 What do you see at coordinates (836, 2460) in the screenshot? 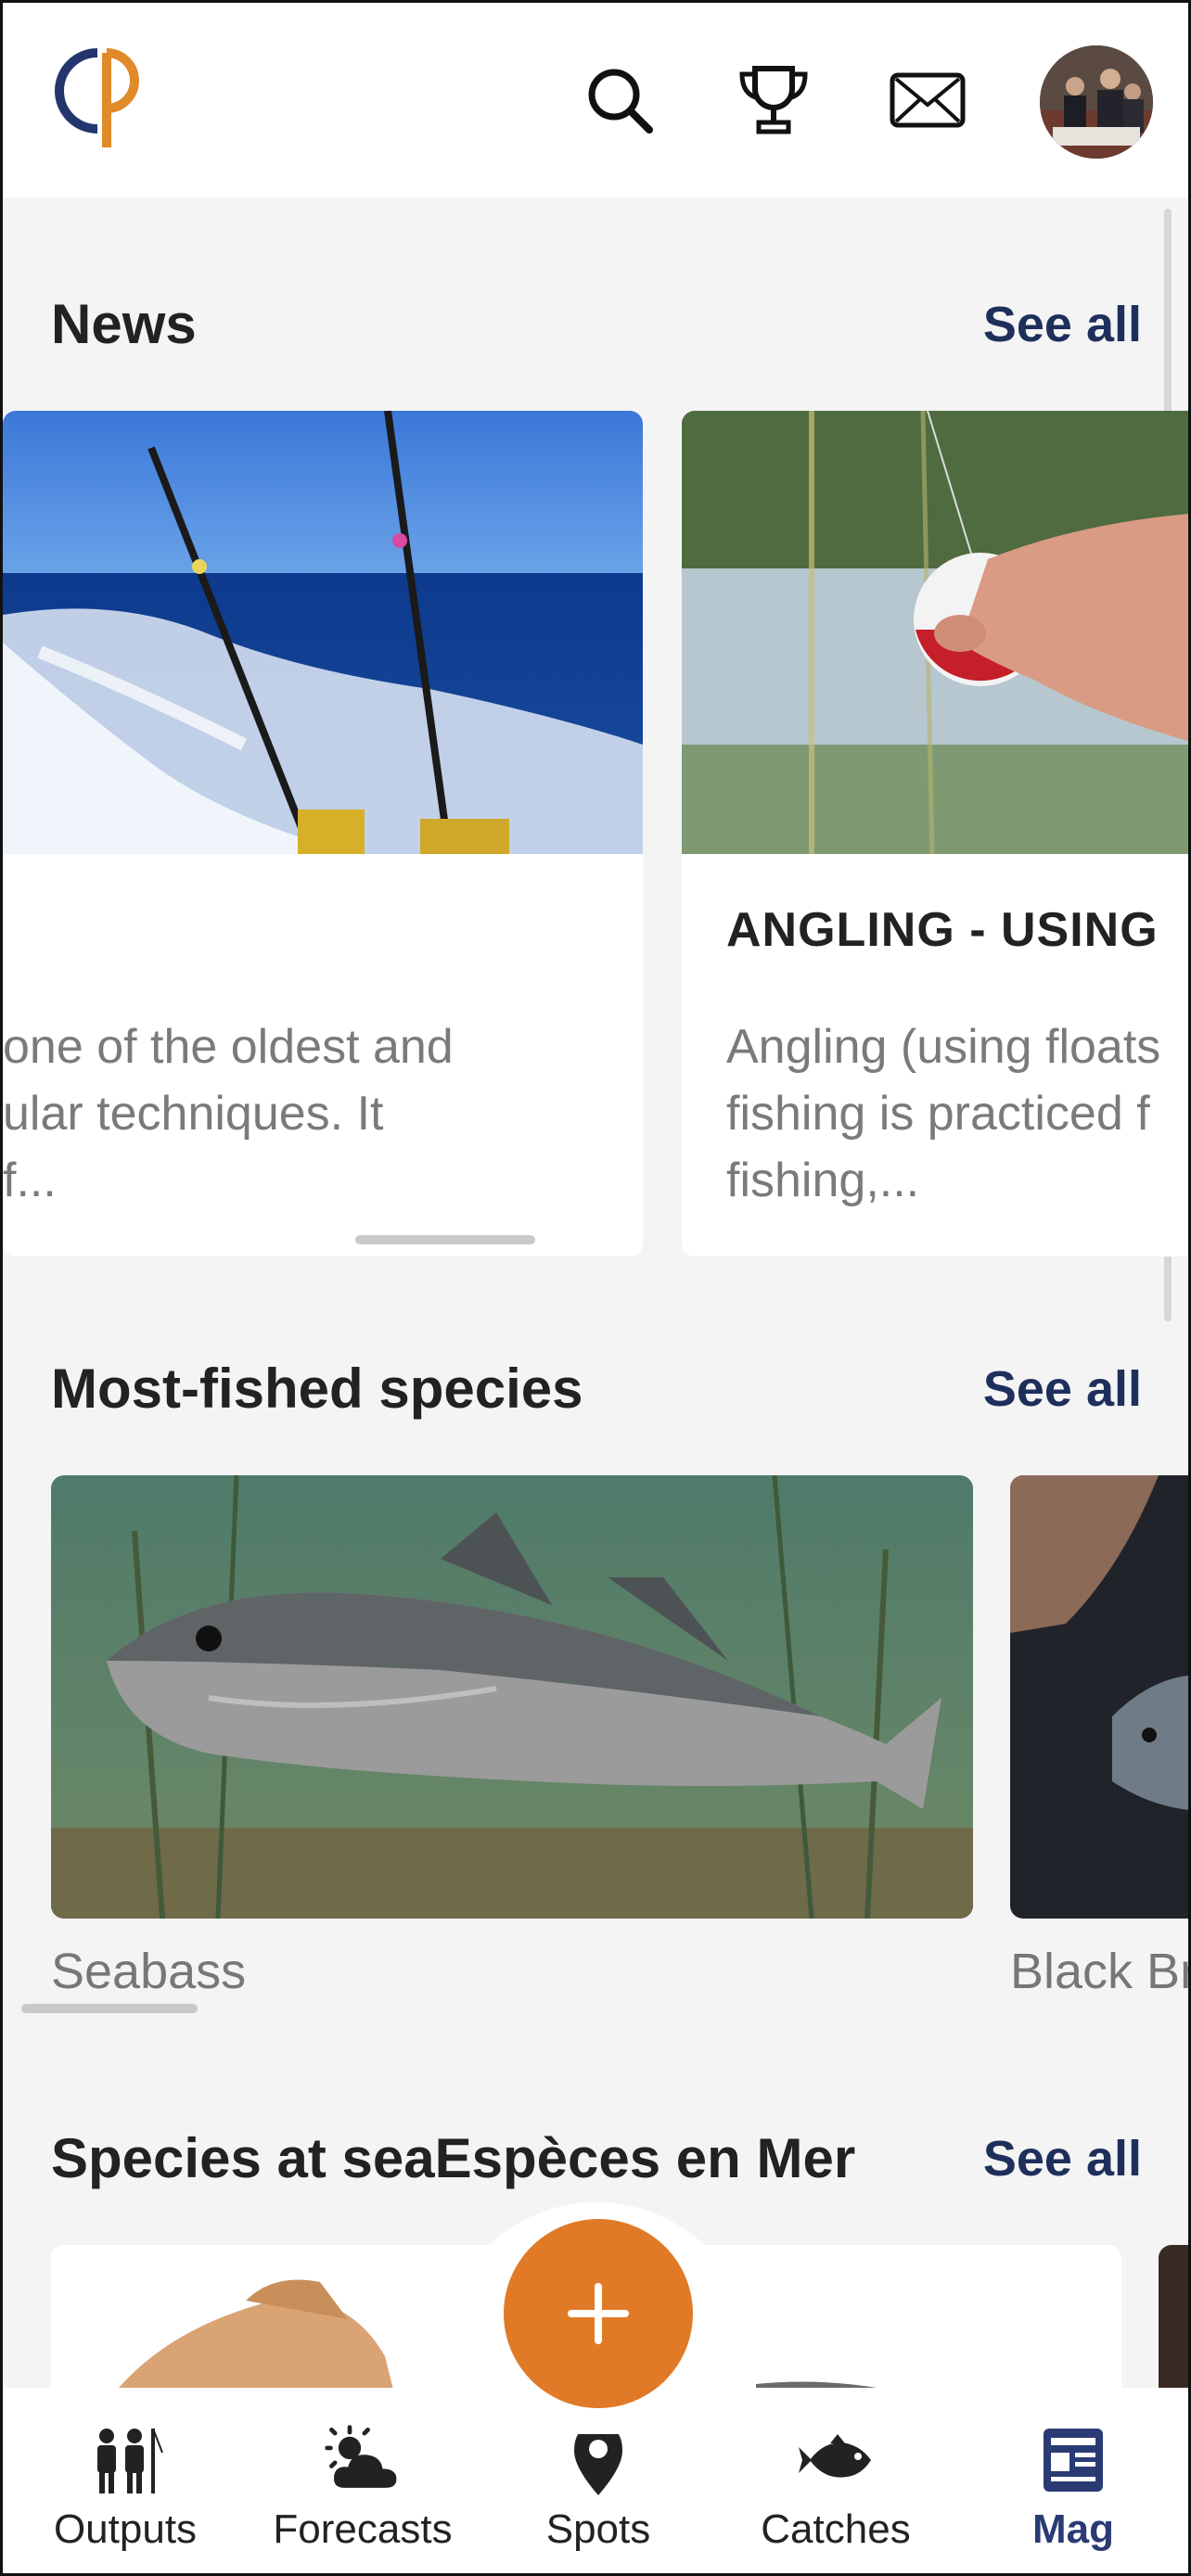
I see `fish-icon` at bounding box center [836, 2460].